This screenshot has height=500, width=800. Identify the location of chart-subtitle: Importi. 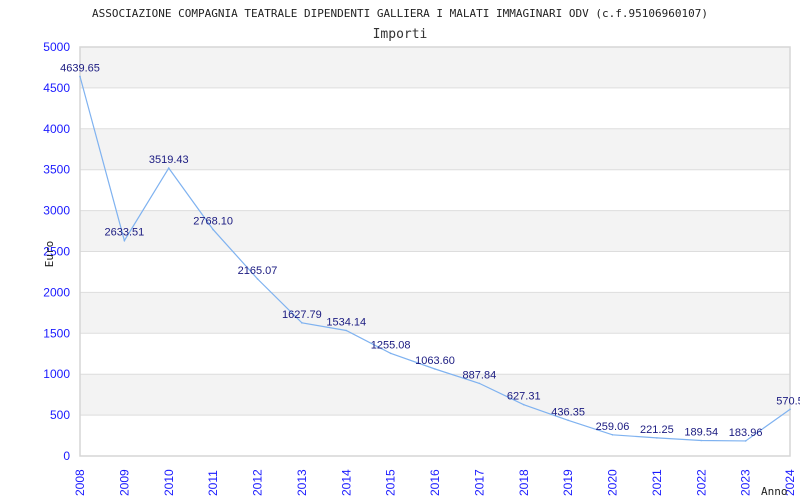
(400, 34).